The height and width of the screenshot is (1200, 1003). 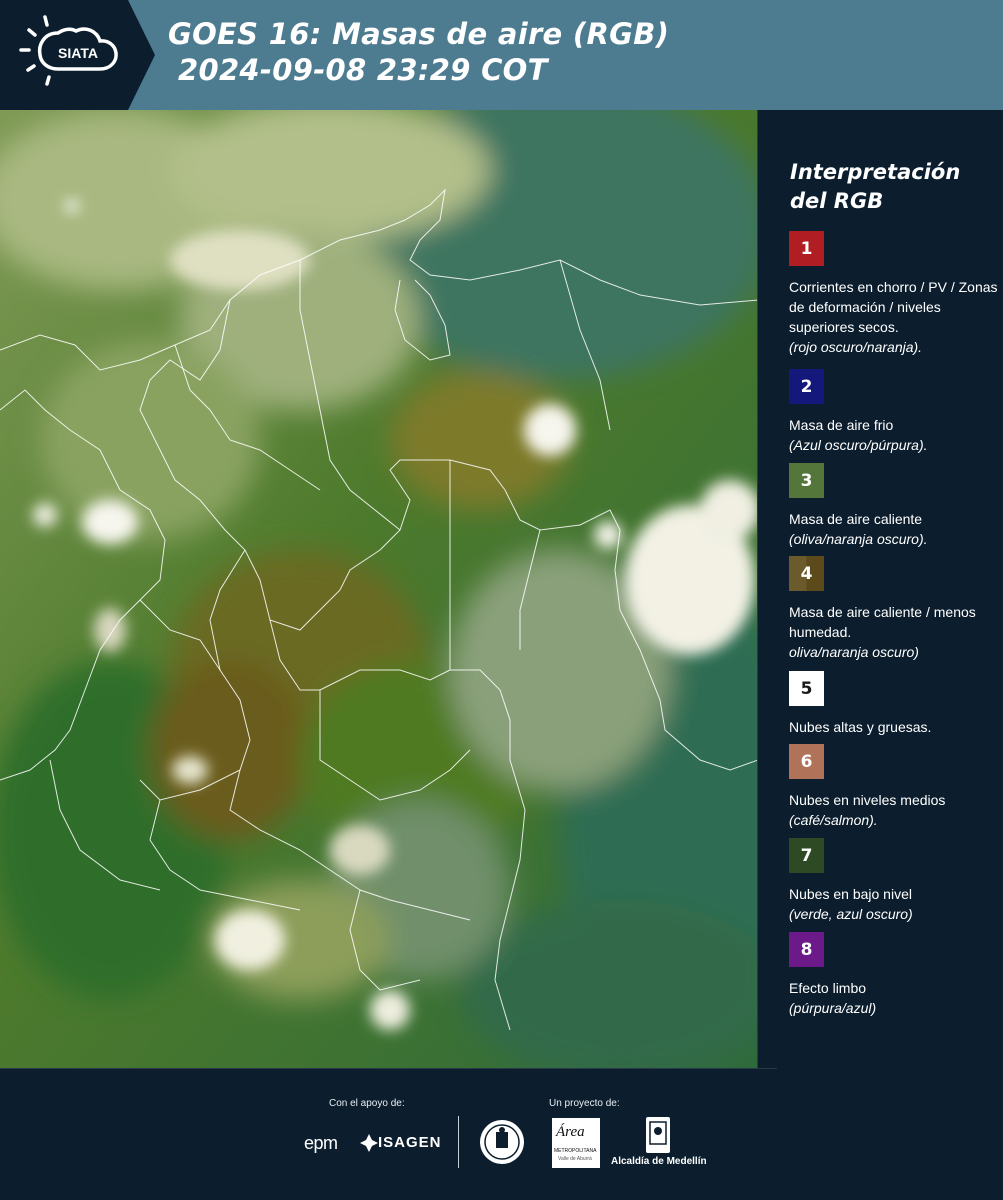 What do you see at coordinates (833, 820) in the screenshot?
I see `legend-note-6: (café/salmon).` at bounding box center [833, 820].